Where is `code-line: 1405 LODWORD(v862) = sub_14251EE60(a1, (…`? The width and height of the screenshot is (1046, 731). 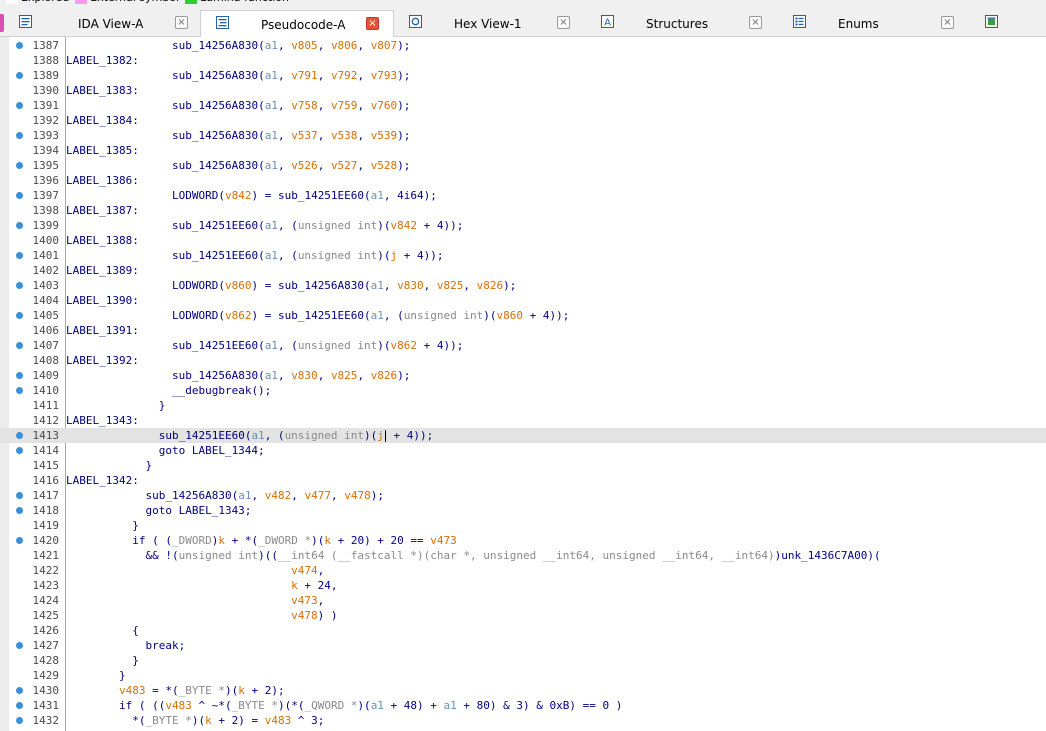 code-line: 1405 LODWORD(v862) = sub_14251EE60(a1, (… is located at coordinates (523, 315).